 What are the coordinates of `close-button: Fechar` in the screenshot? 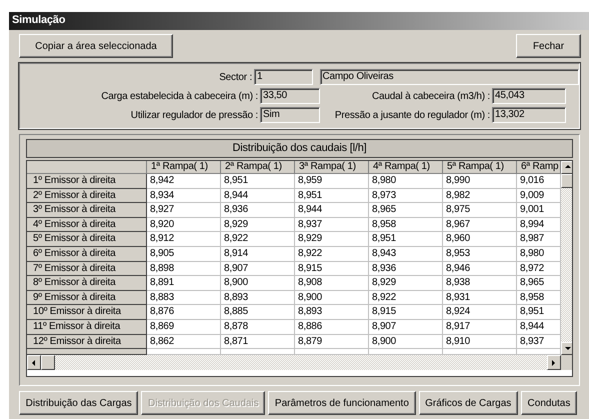 It's located at (548, 46).